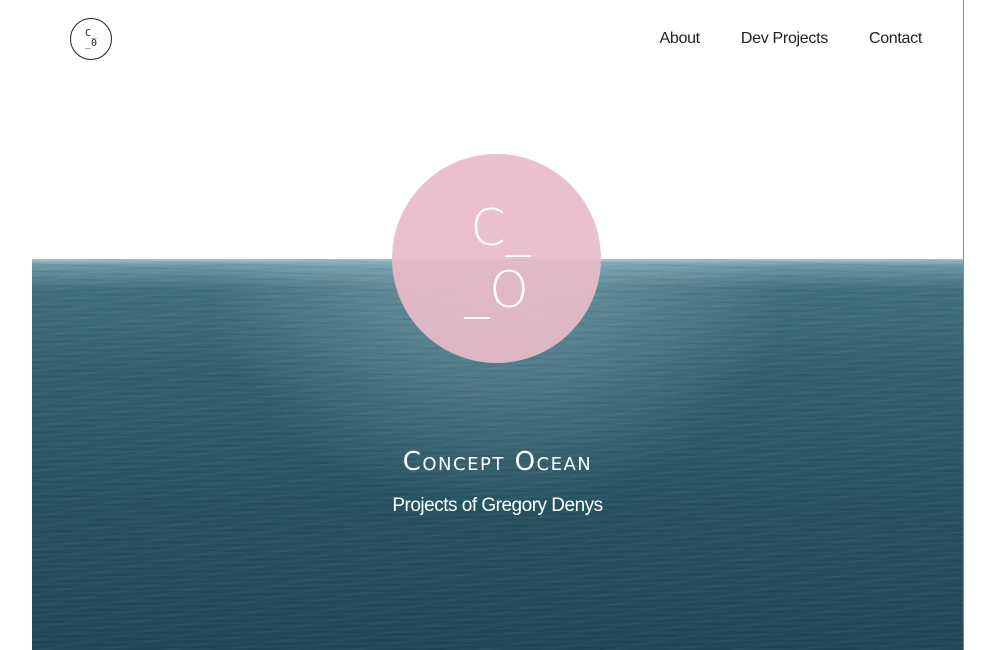  I want to click on nav-link-about: About, so click(680, 39).